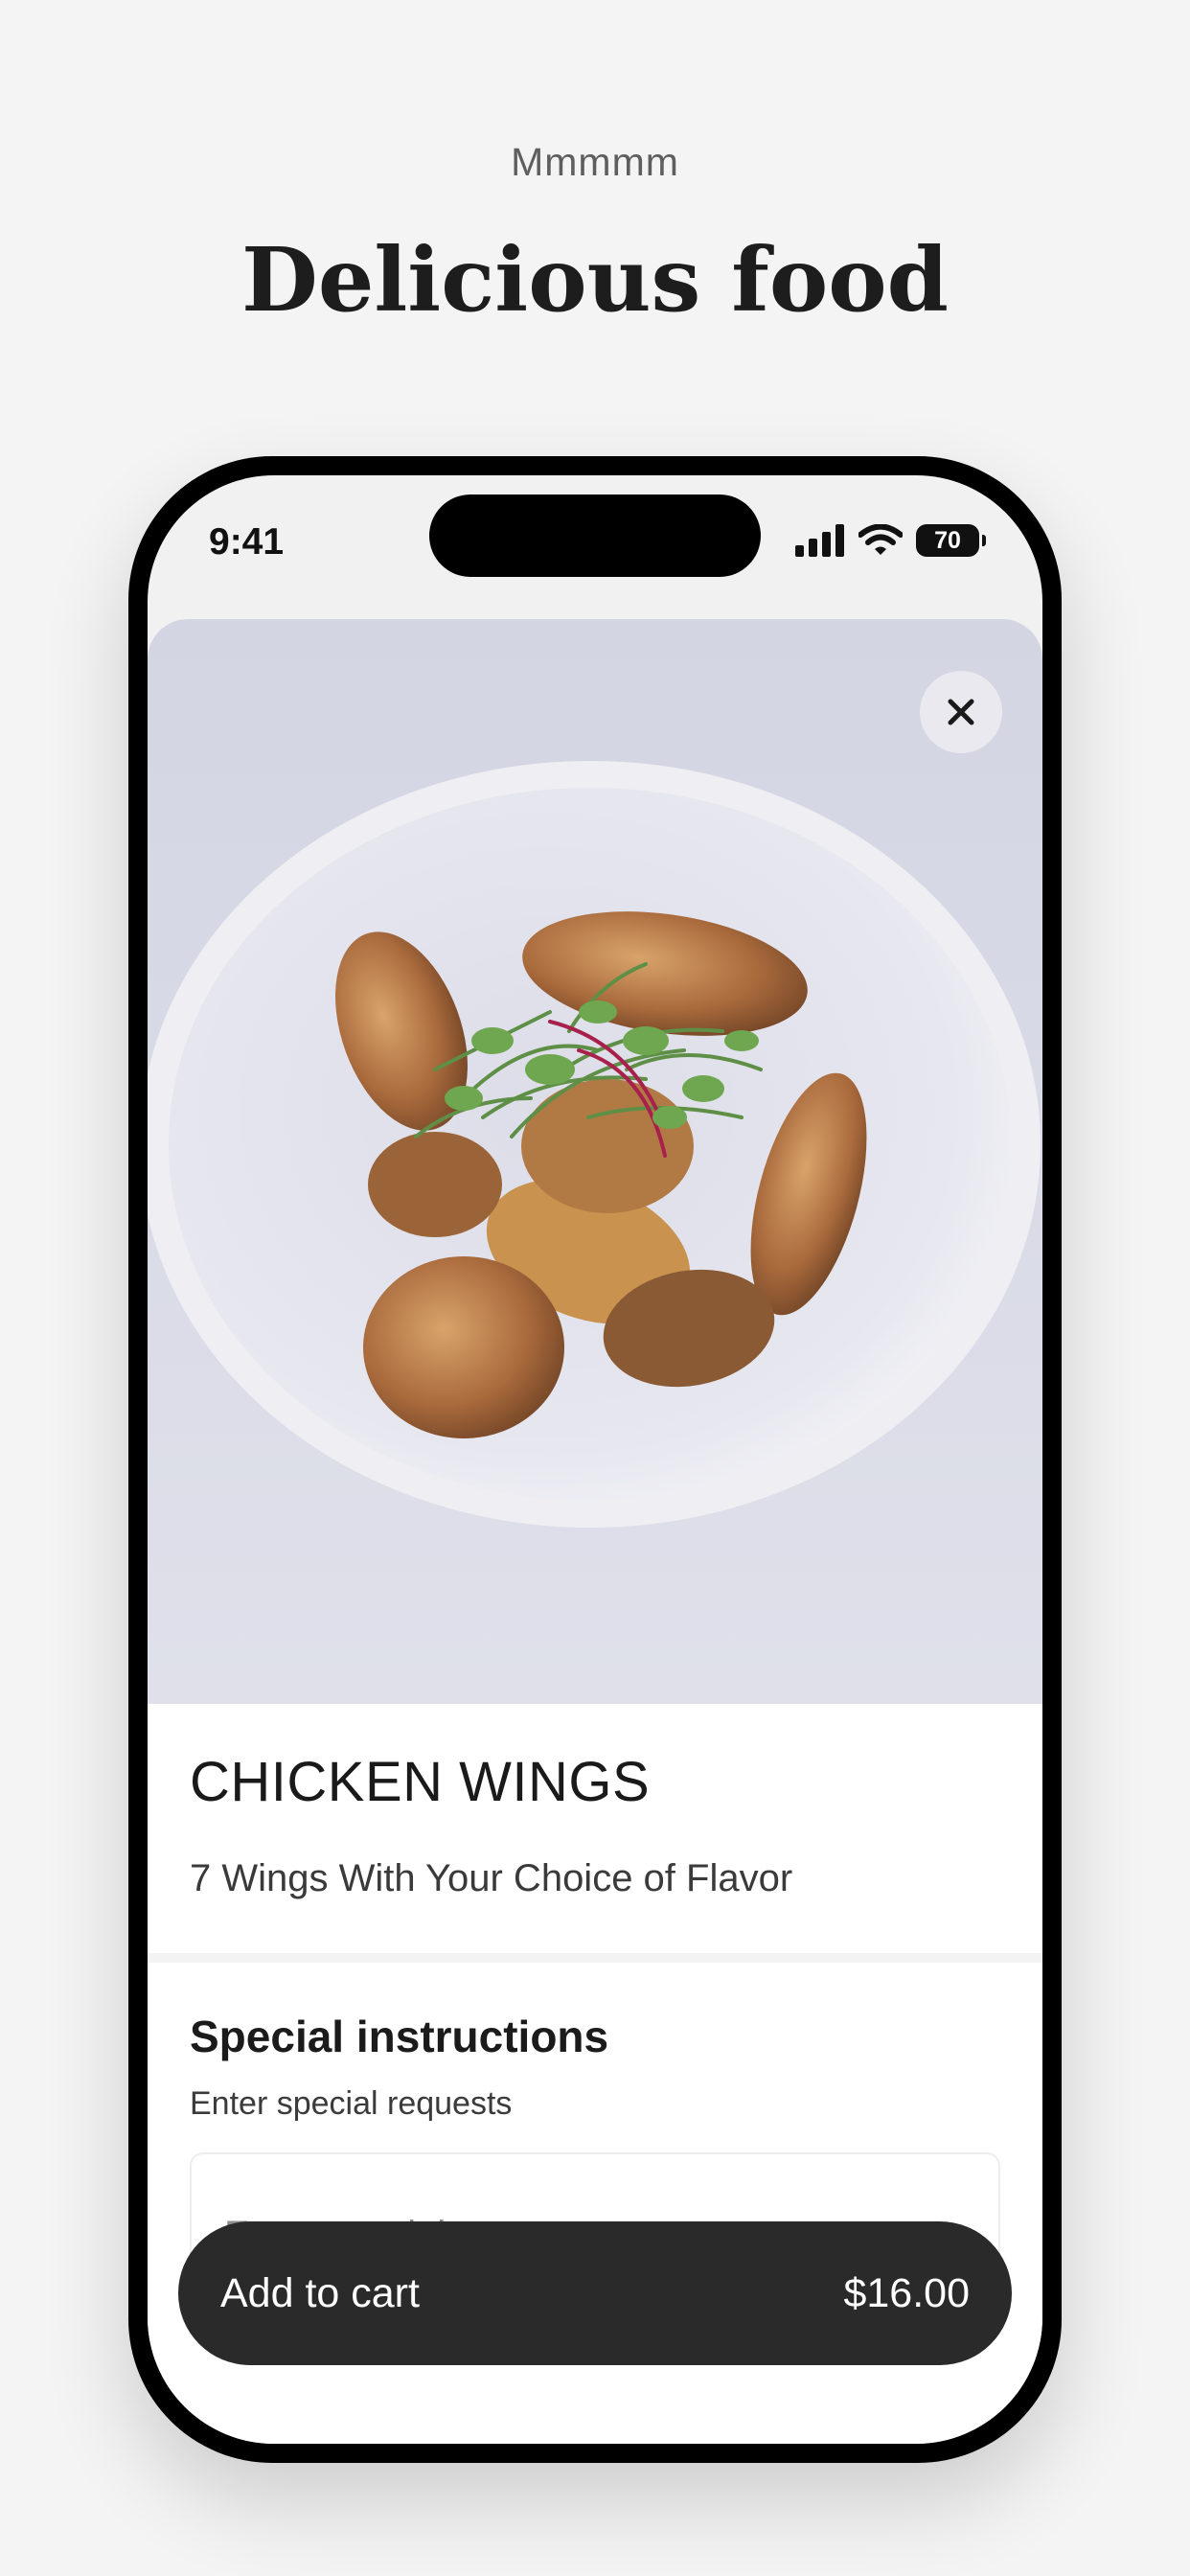  I want to click on battery-icon: 70, so click(951, 540).